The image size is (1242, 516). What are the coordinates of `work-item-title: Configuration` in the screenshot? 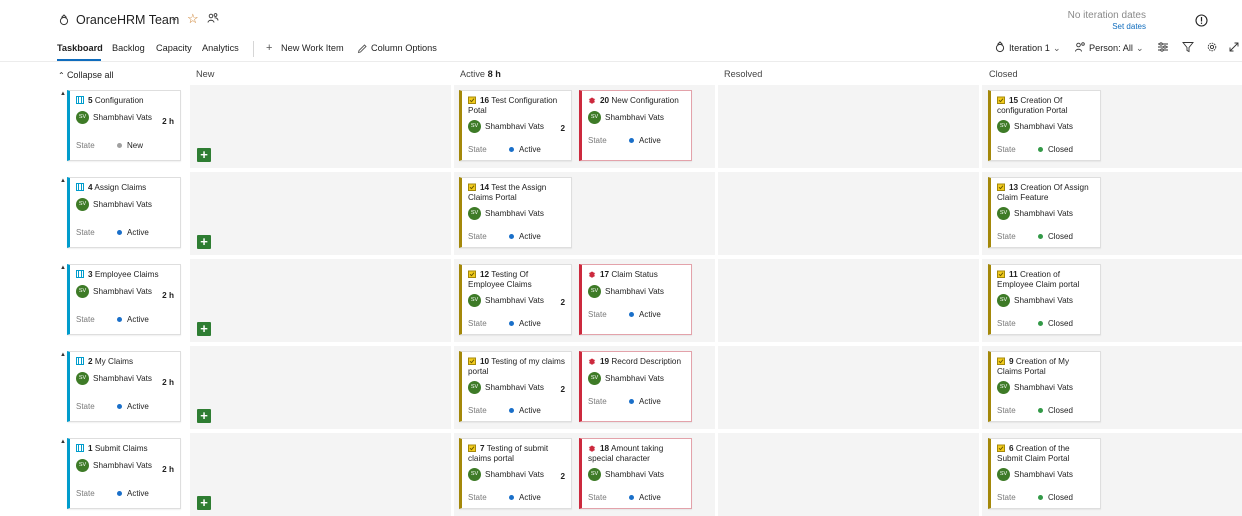 It's located at (119, 100).